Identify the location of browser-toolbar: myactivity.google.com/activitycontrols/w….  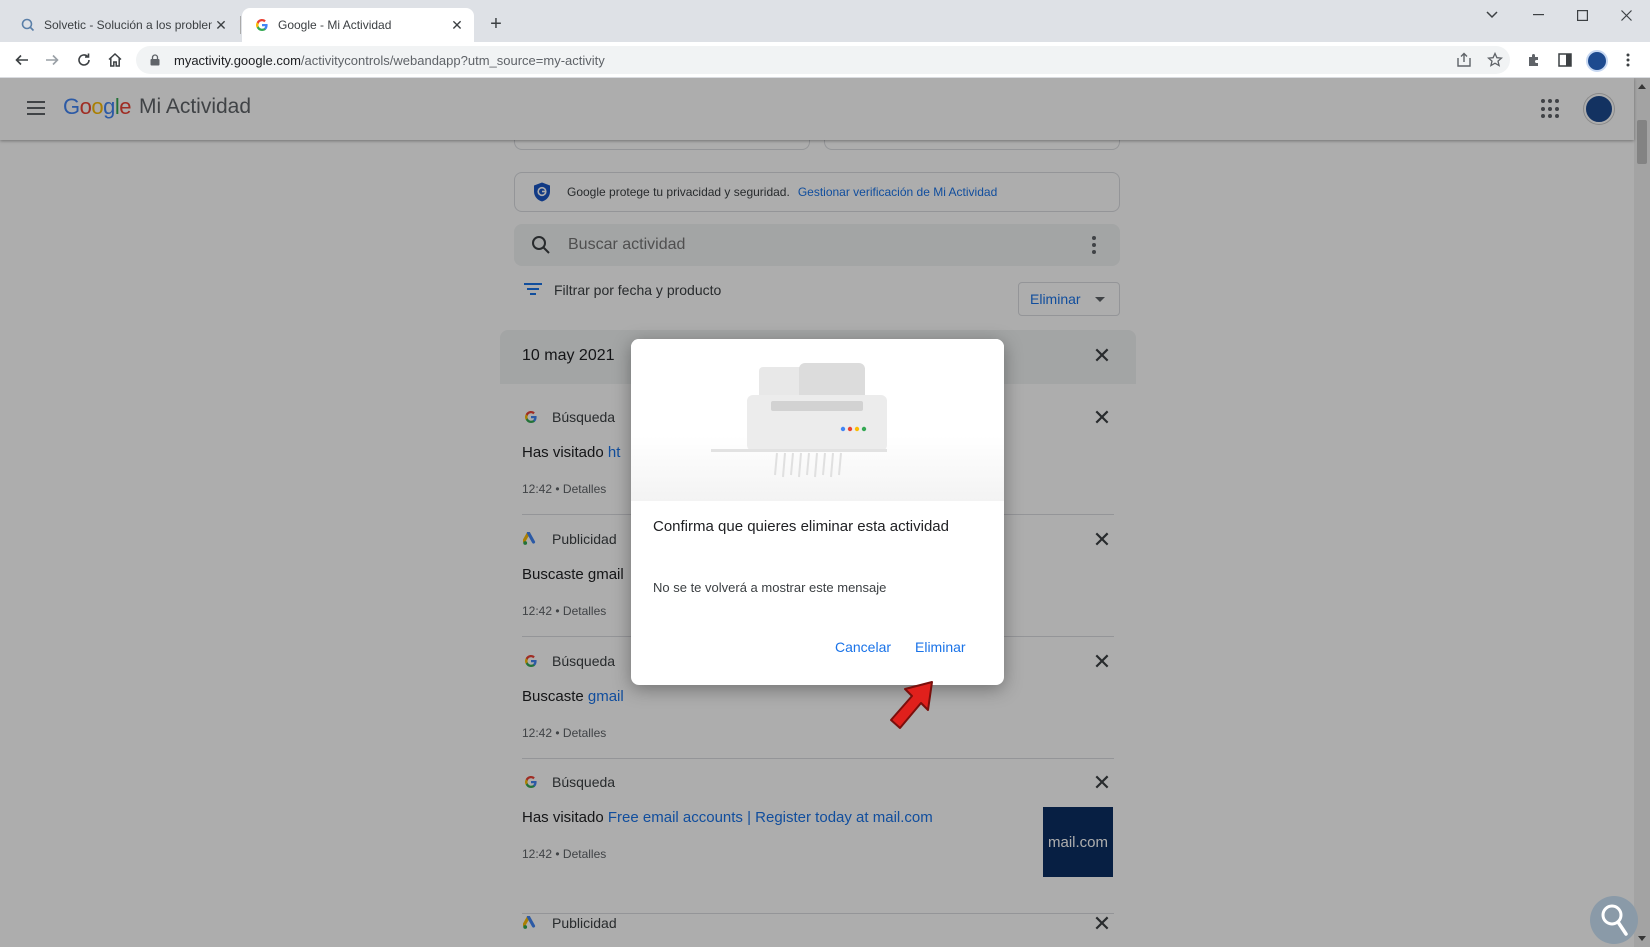
(825, 60).